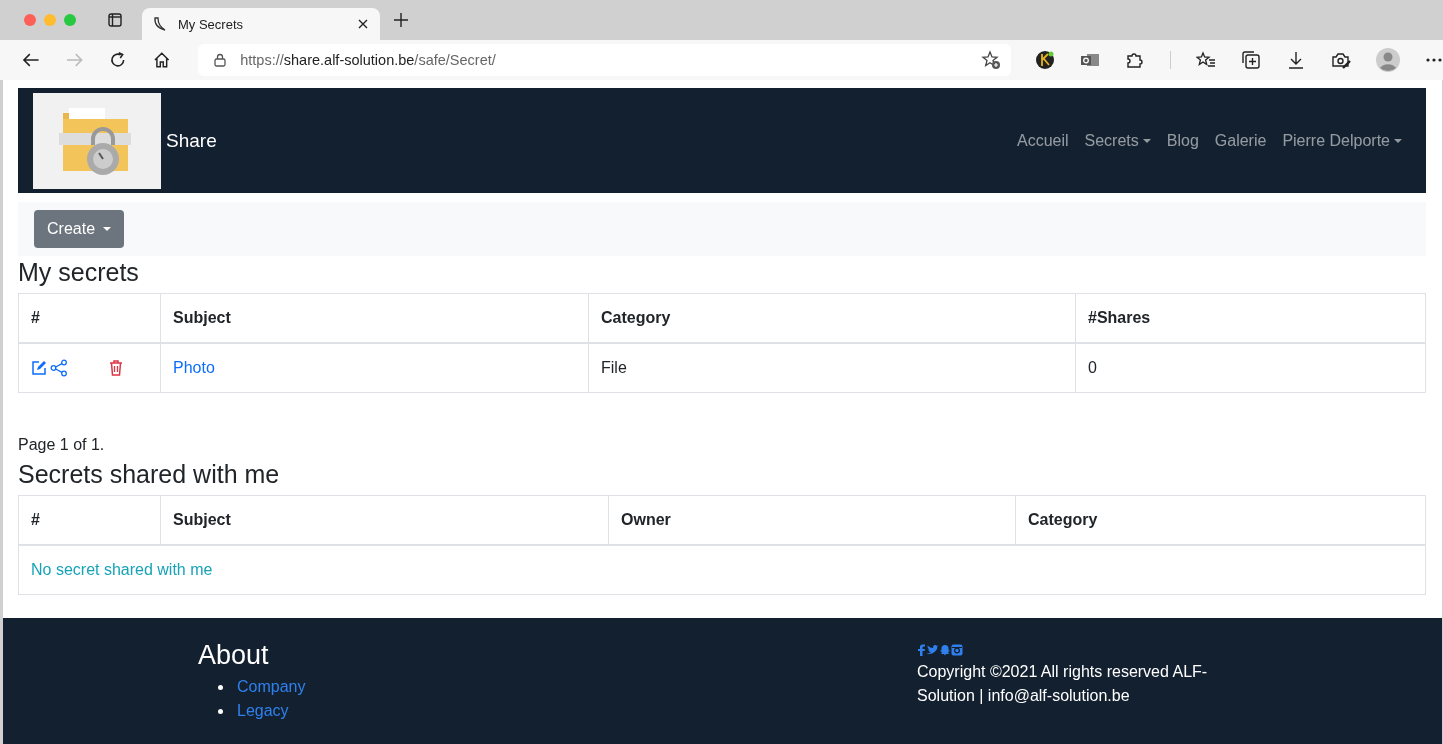 This screenshot has width=1443, height=744. What do you see at coordinates (271, 687) in the screenshot?
I see `footer-link: Company` at bounding box center [271, 687].